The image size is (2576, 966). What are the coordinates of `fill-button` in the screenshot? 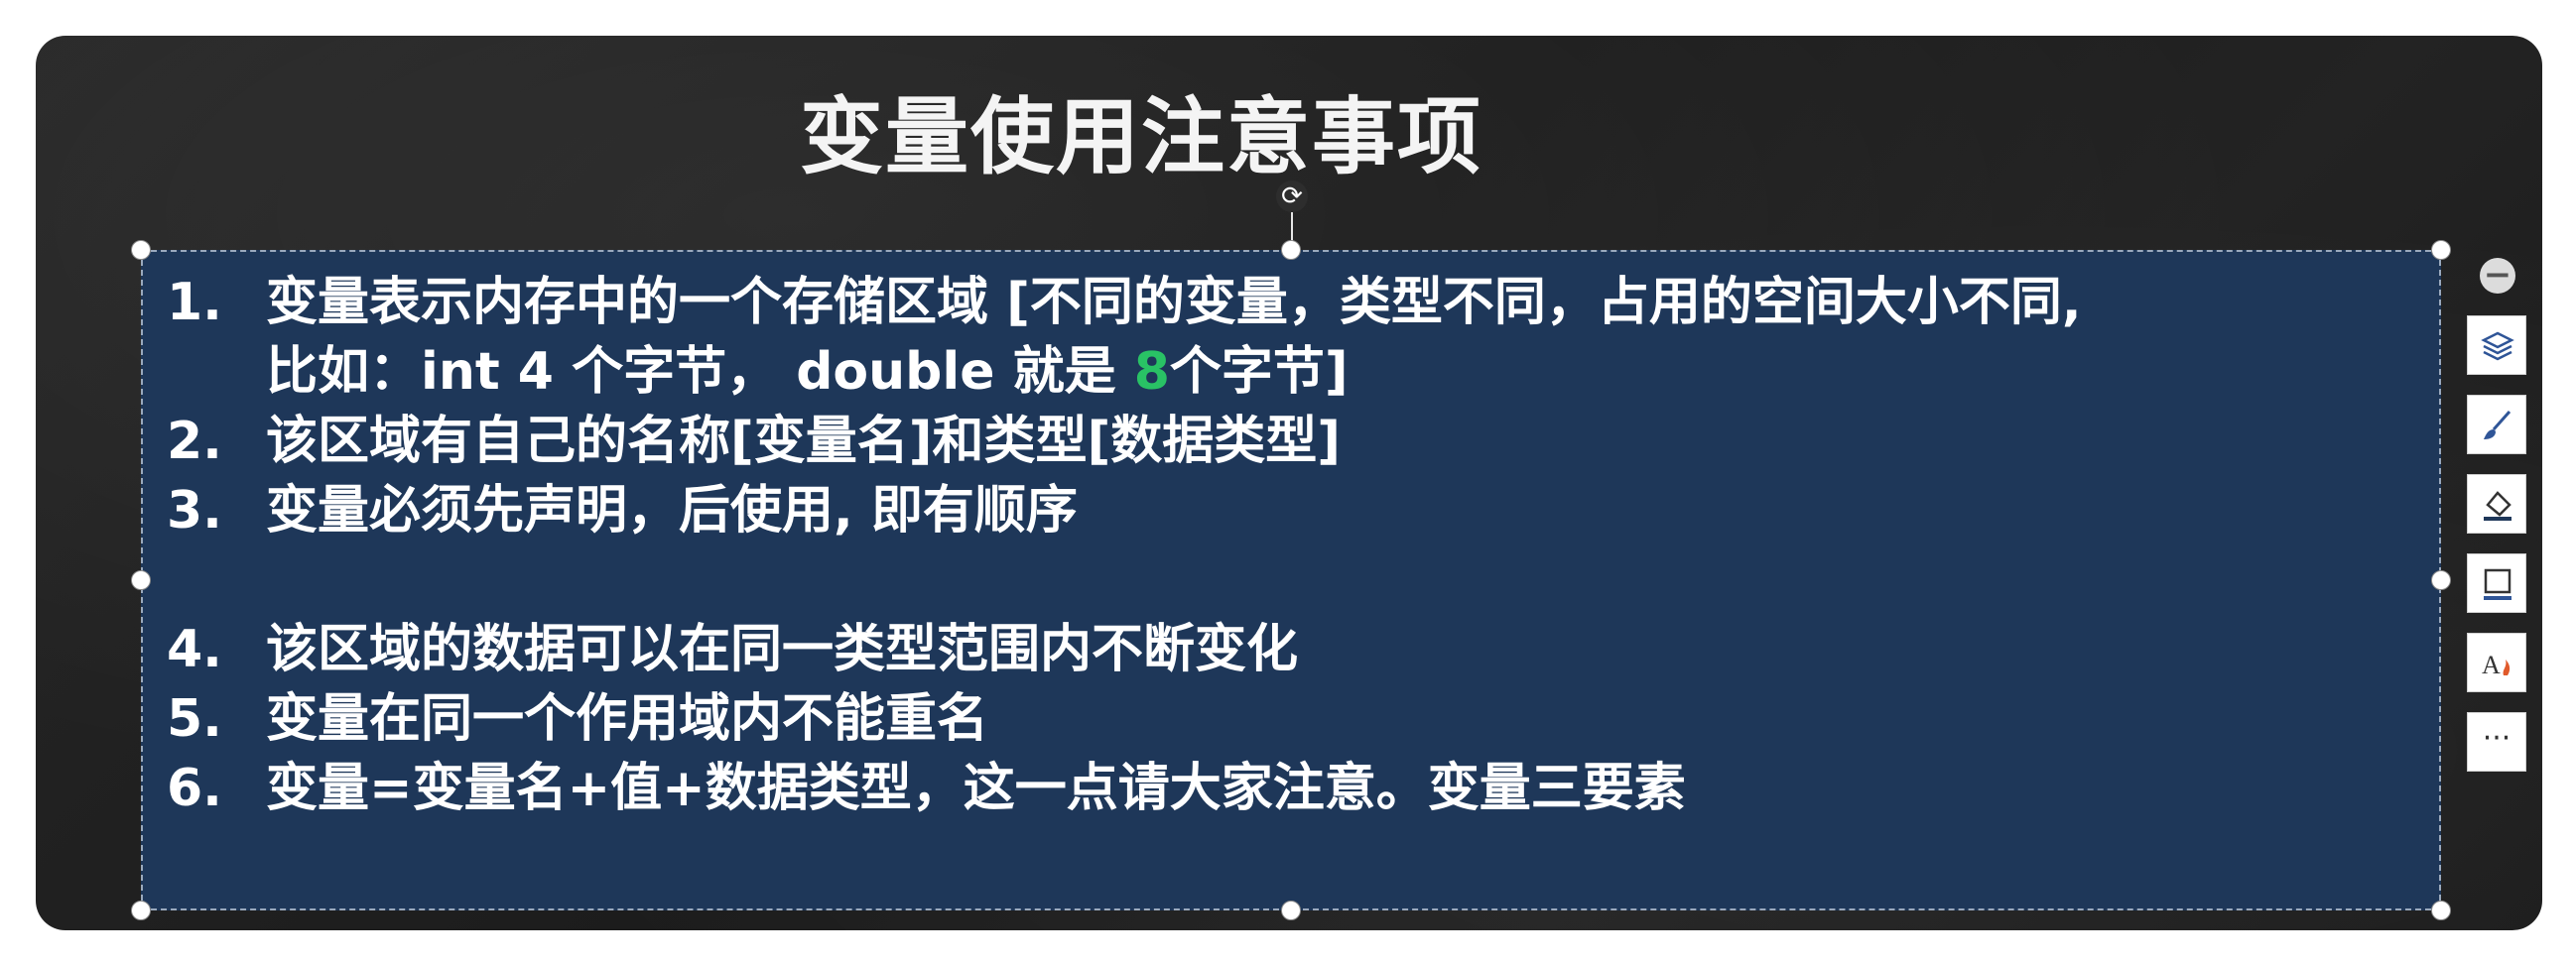 It's located at (2497, 504).